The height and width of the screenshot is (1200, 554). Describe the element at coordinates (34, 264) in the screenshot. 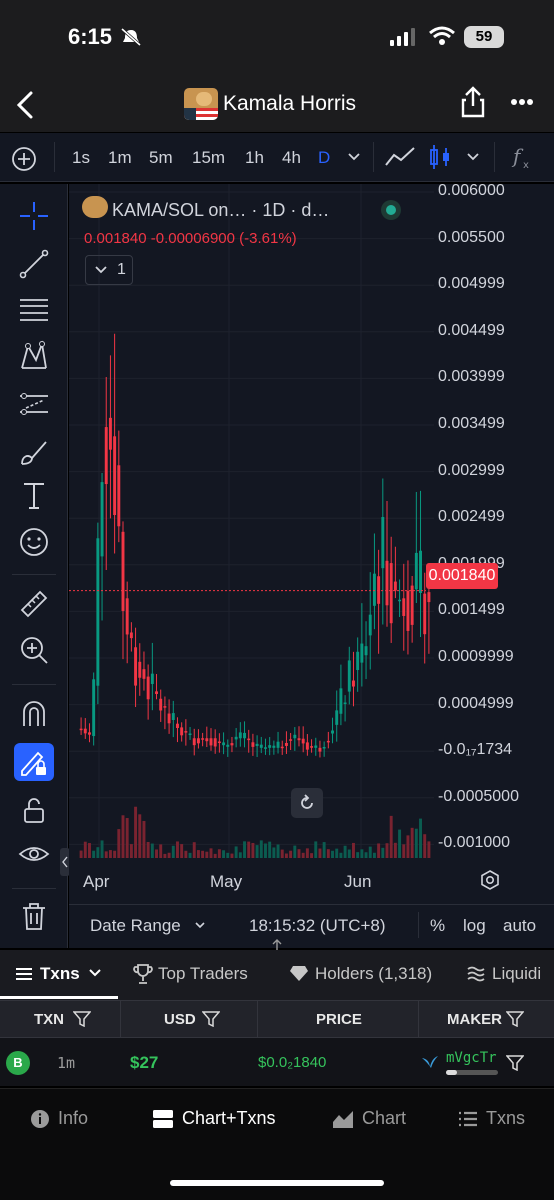

I see `trend-line-icon` at that location.